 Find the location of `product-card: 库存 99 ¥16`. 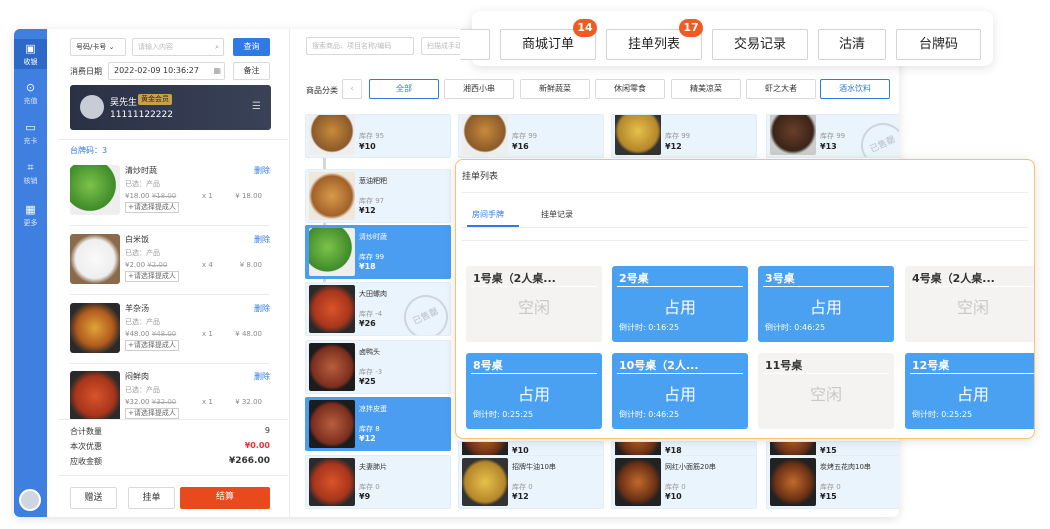

product-card: 库存 99 ¥16 is located at coordinates (531, 136).